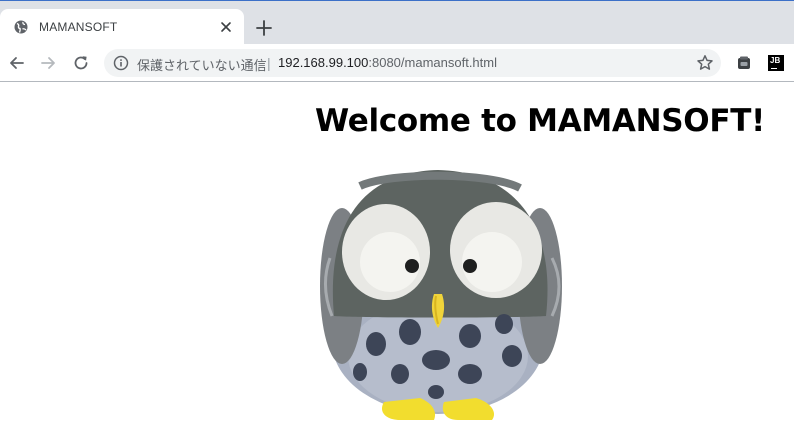 This screenshot has width=794, height=444. I want to click on tab-title: MAMANSOFT, so click(78, 27).